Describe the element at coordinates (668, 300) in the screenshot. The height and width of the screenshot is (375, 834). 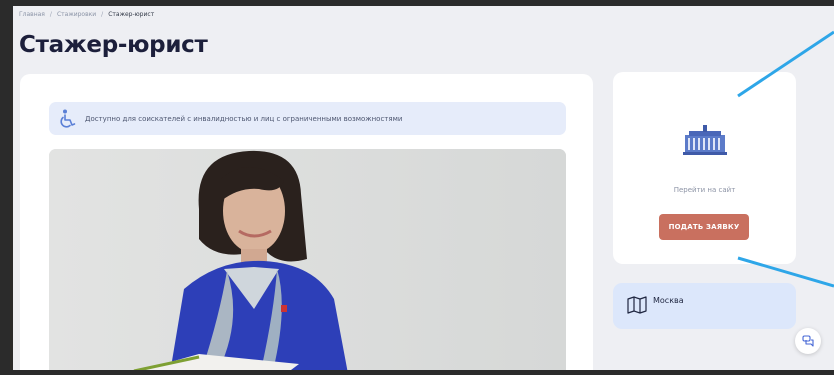
I see `location-city: Москва` at that location.